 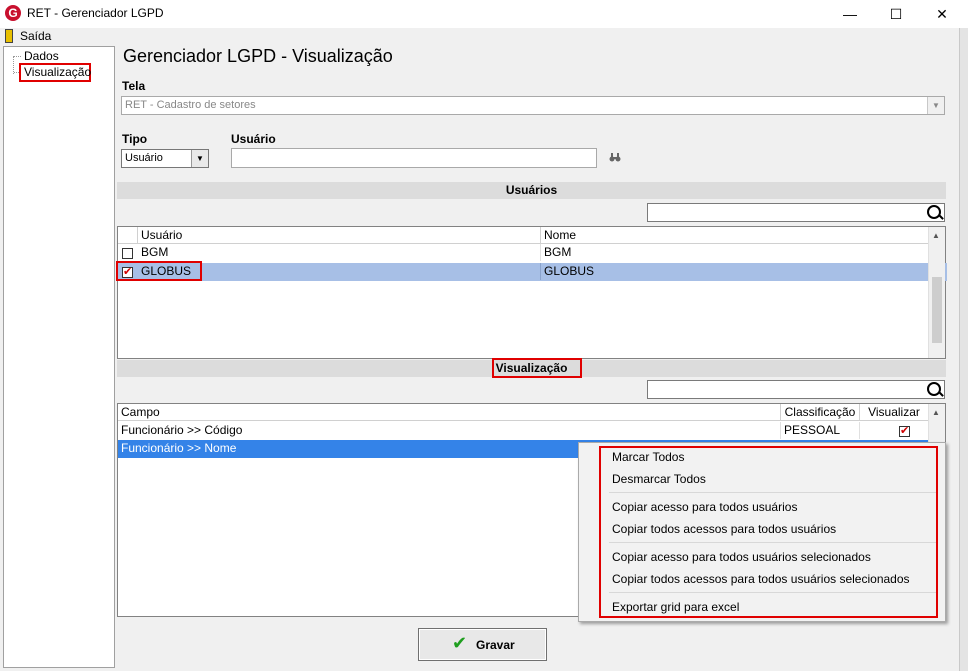 I want to click on table-row: Funcionário >> Código PESSOAL, so click(x=523, y=431).